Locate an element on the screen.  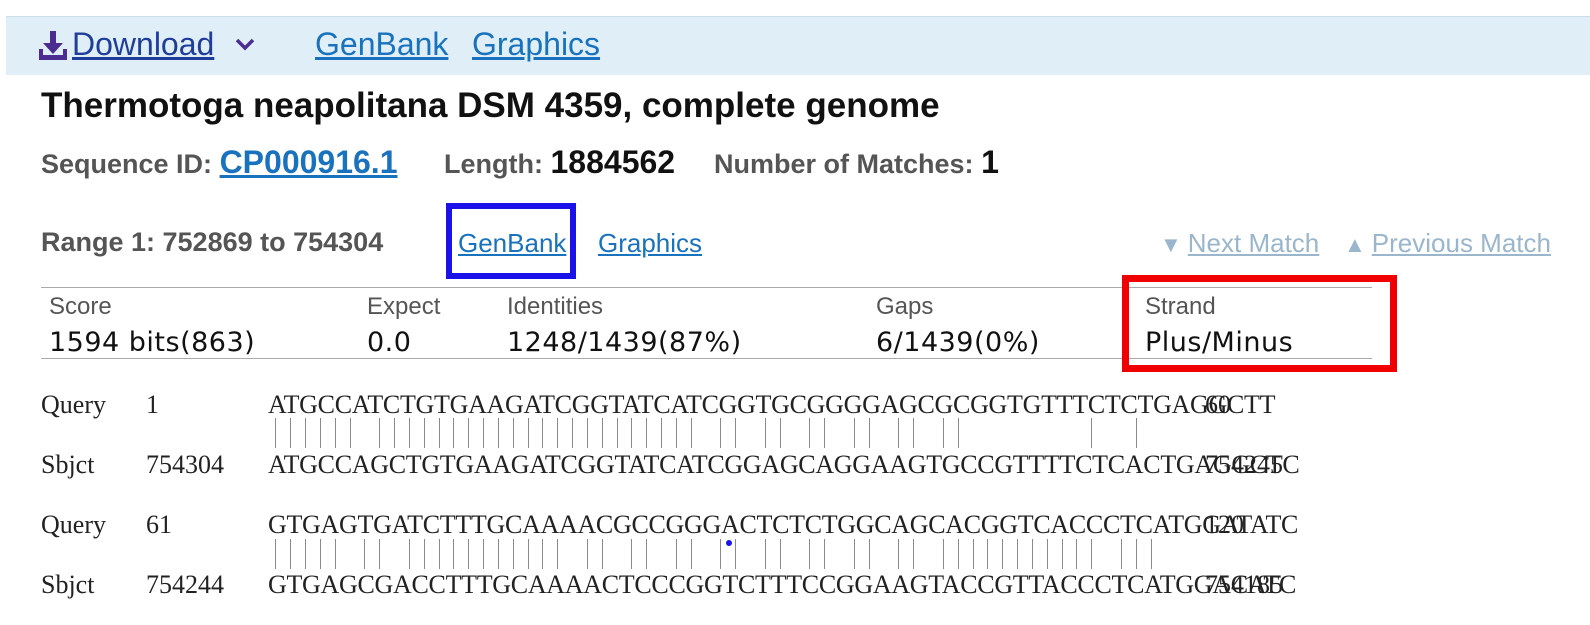
length-label: Length: is located at coordinates (493, 164).